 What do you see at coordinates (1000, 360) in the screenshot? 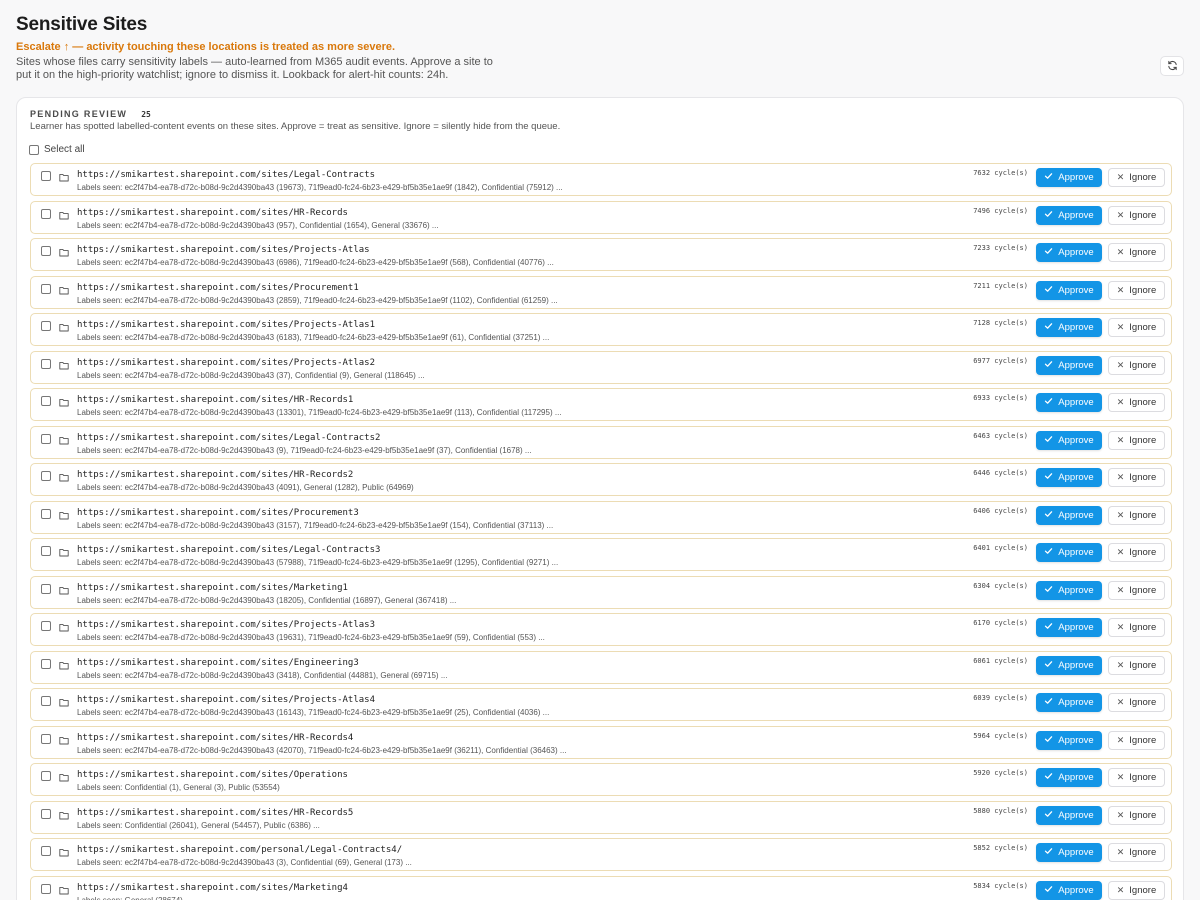
I see `cycle-count: 6977 cycle(s)` at bounding box center [1000, 360].